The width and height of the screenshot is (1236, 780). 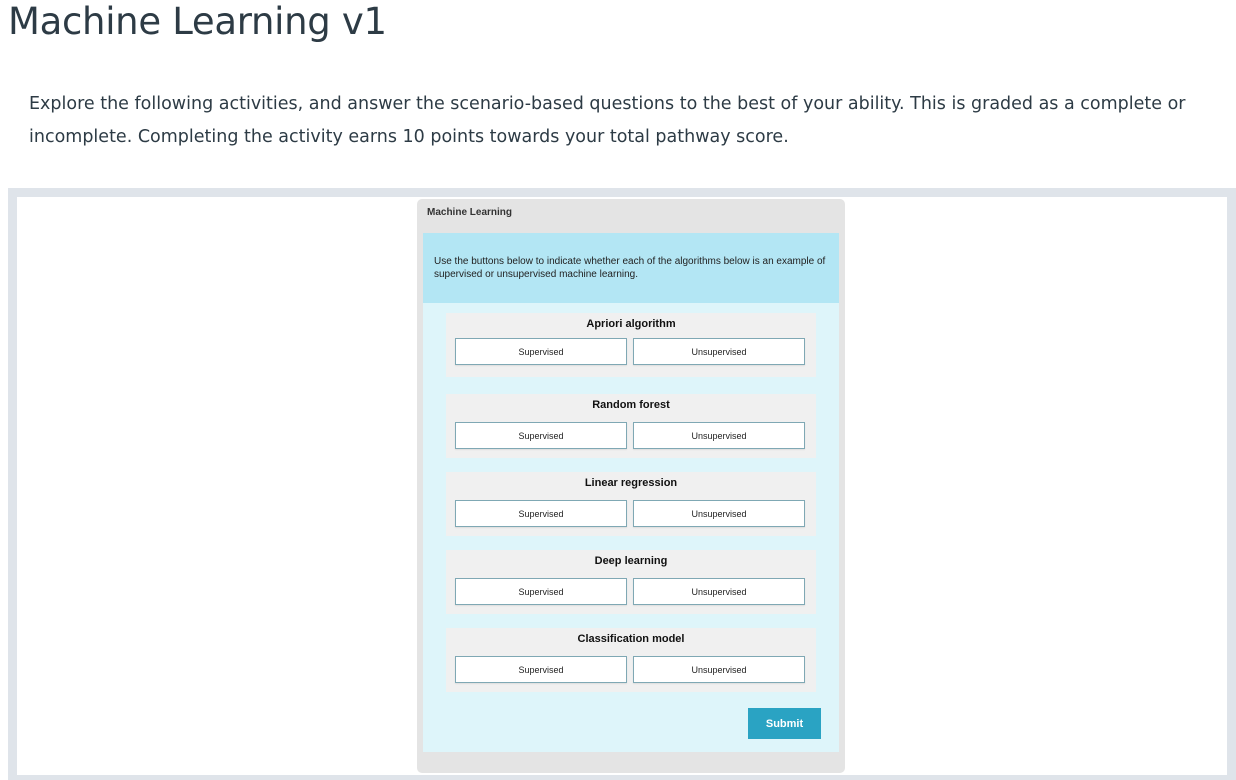 What do you see at coordinates (784, 723) in the screenshot?
I see `submit-button: Submit` at bounding box center [784, 723].